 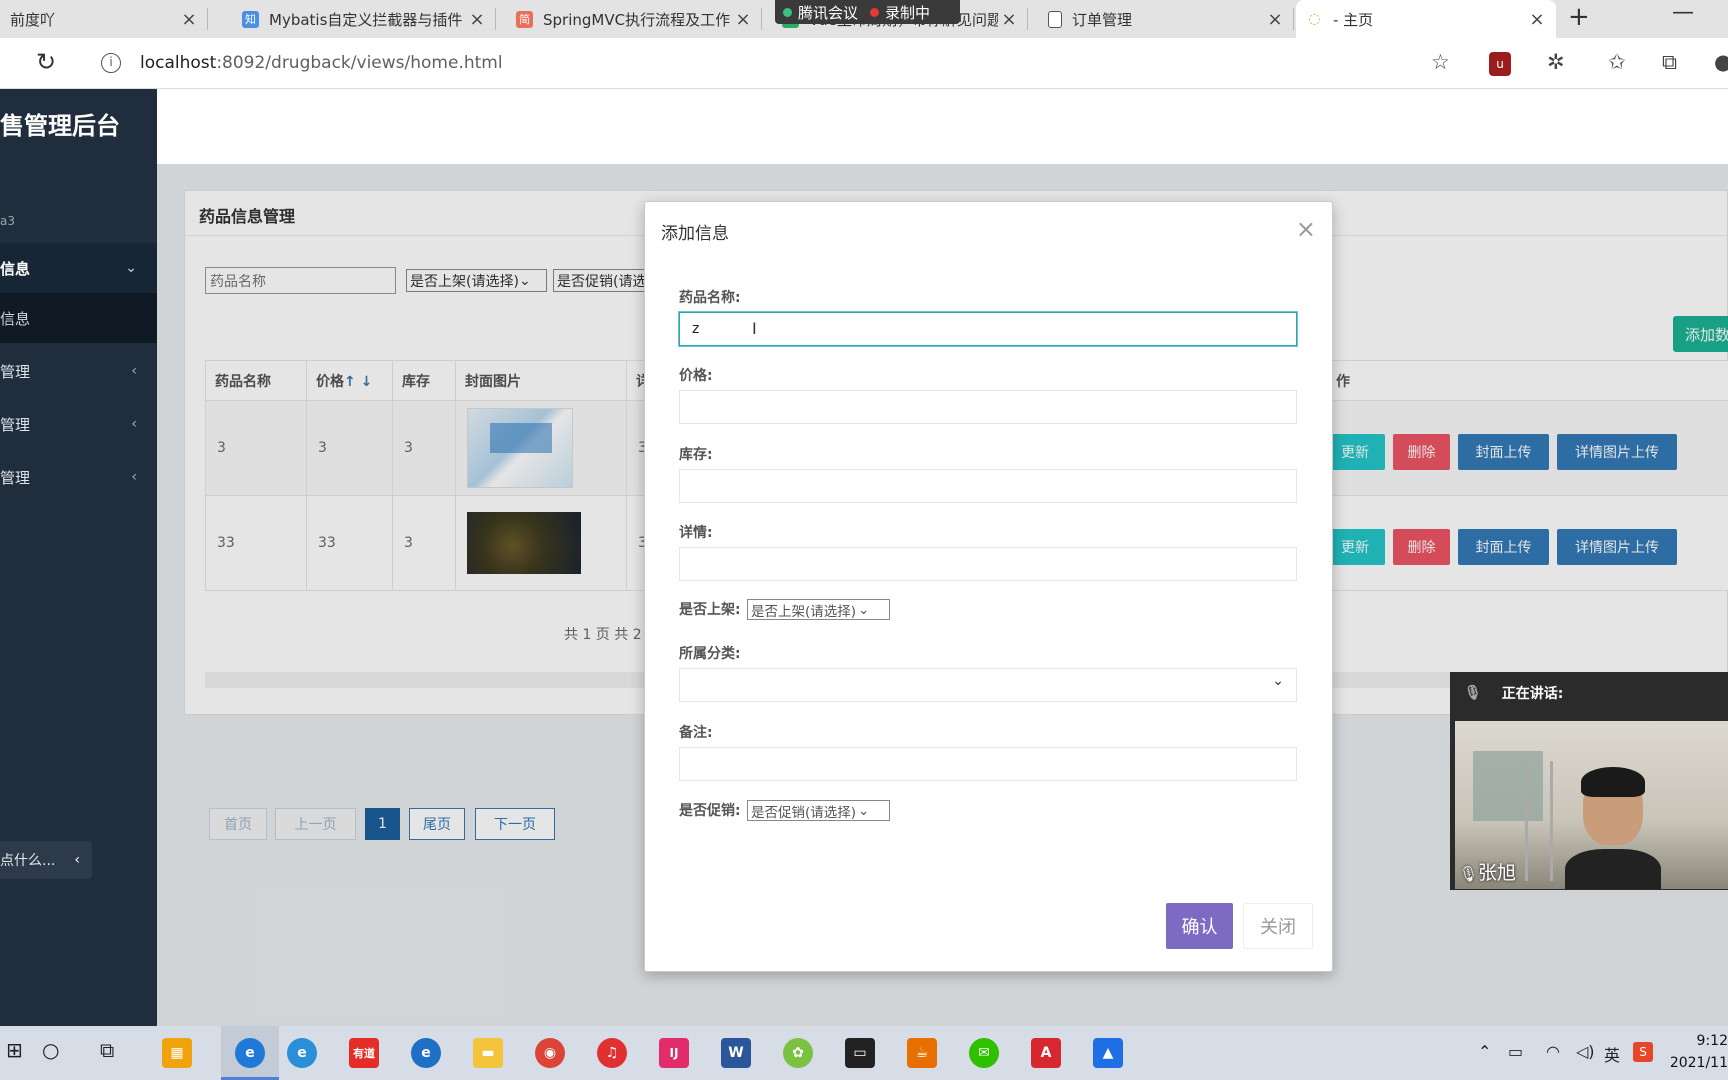 I want to click on chevron-up-icon: ⌃, so click(x=1484, y=1051).